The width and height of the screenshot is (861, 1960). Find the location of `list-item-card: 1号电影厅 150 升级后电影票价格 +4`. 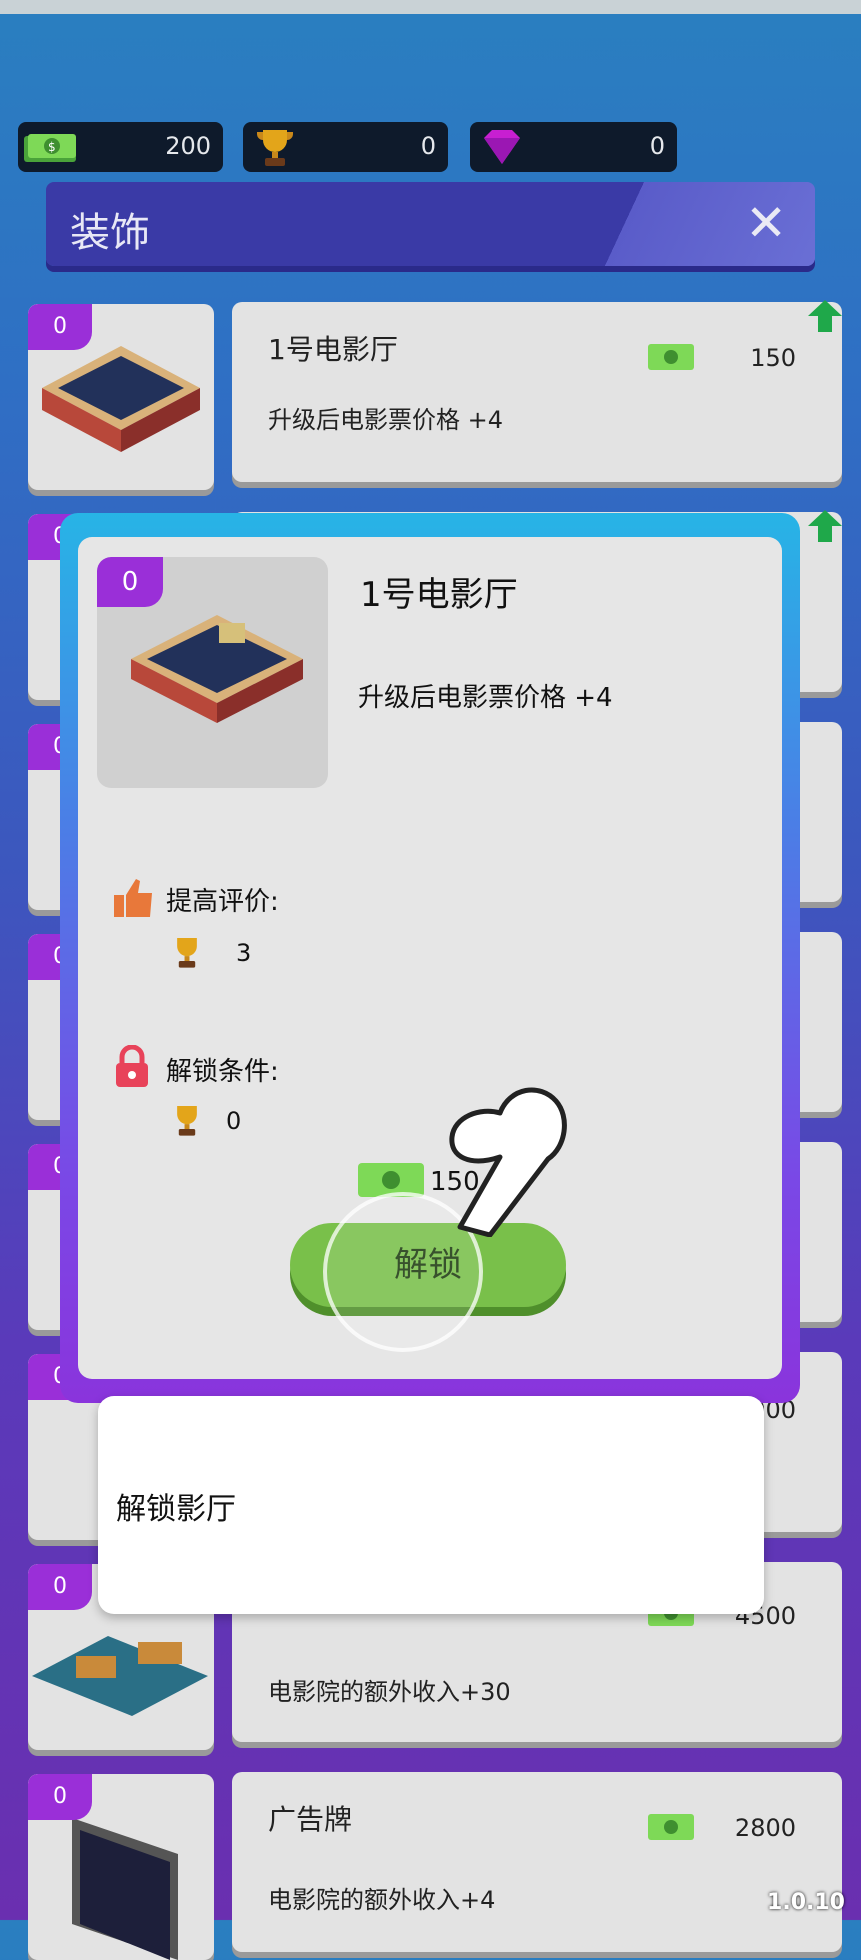

list-item-card: 1号电影厅 150 升级后电影票价格 +4 is located at coordinates (537, 391).